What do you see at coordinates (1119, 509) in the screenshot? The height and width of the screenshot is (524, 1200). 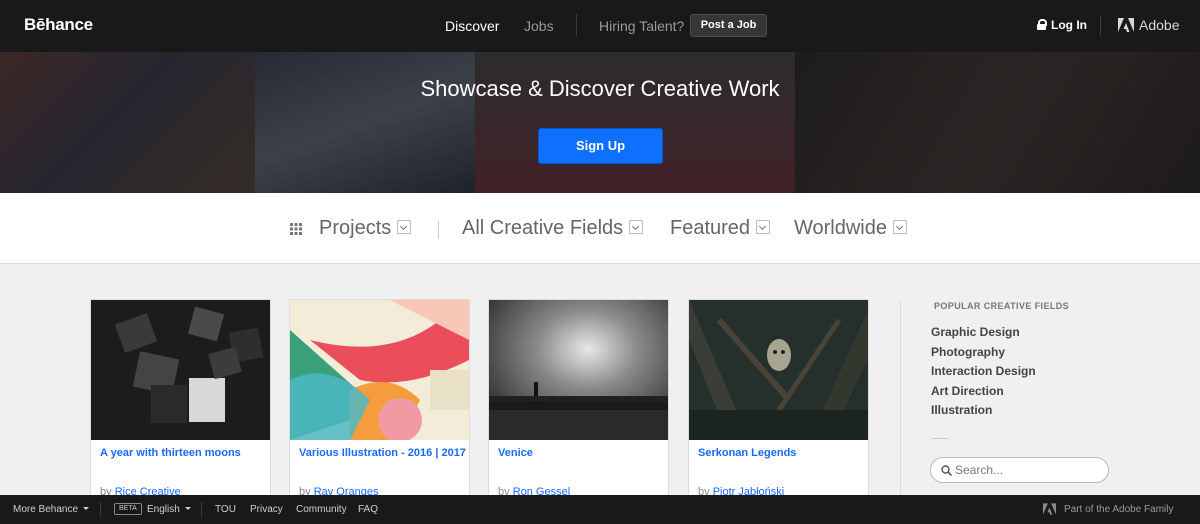 I see `adobe-family-link: Part of the Adobe Family` at bounding box center [1119, 509].